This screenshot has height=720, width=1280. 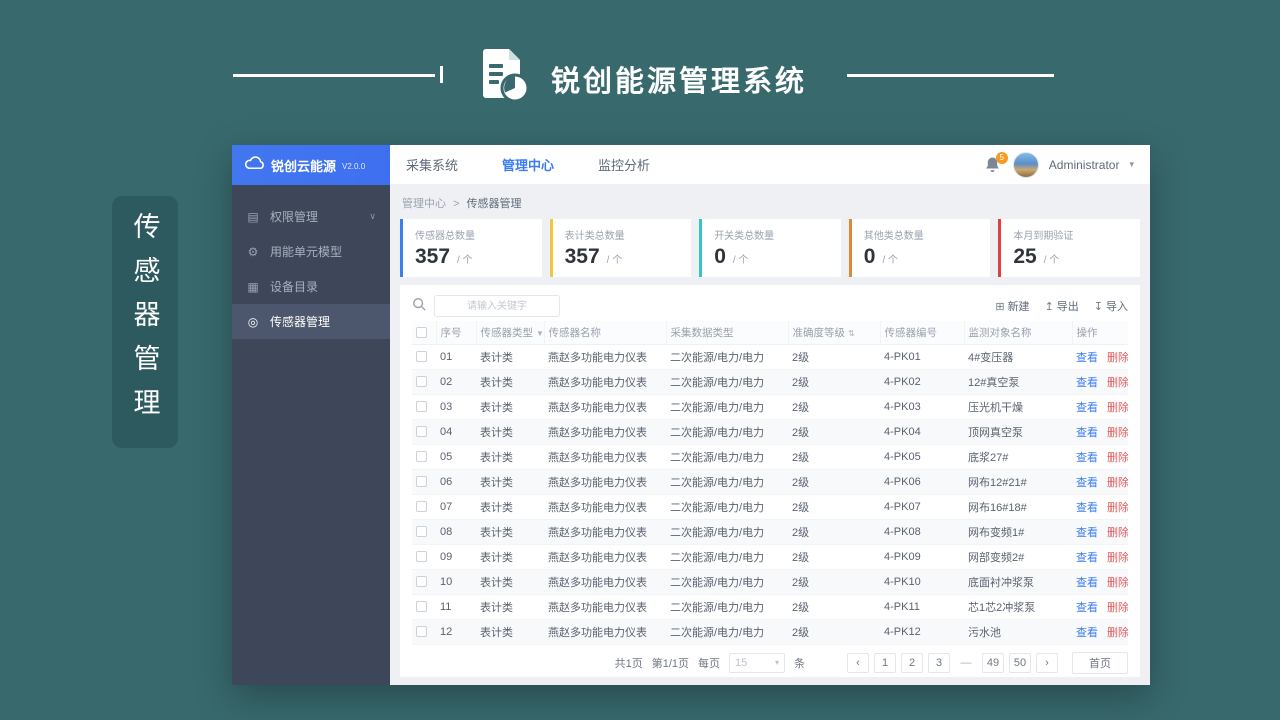 I want to click on page-button-1: 1, so click(x=885, y=662).